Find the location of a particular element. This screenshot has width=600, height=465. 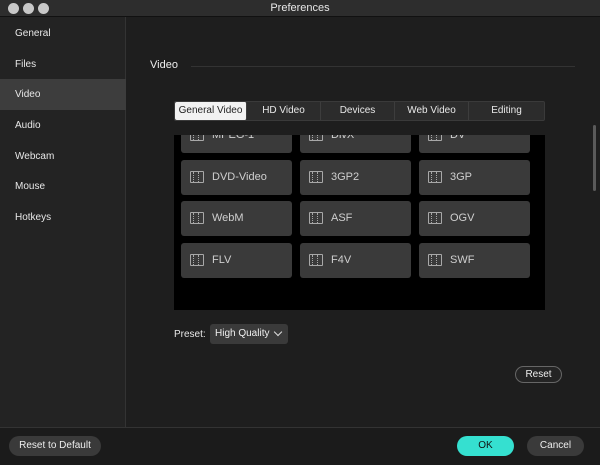

tab-web-video: Web Video is located at coordinates (432, 111).